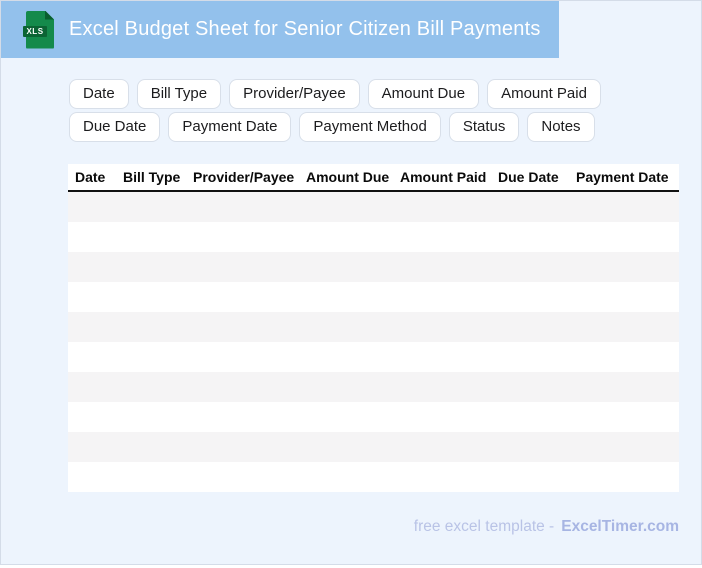  What do you see at coordinates (622, 177) in the screenshot?
I see `column-header-payment-date: Payment Date` at bounding box center [622, 177].